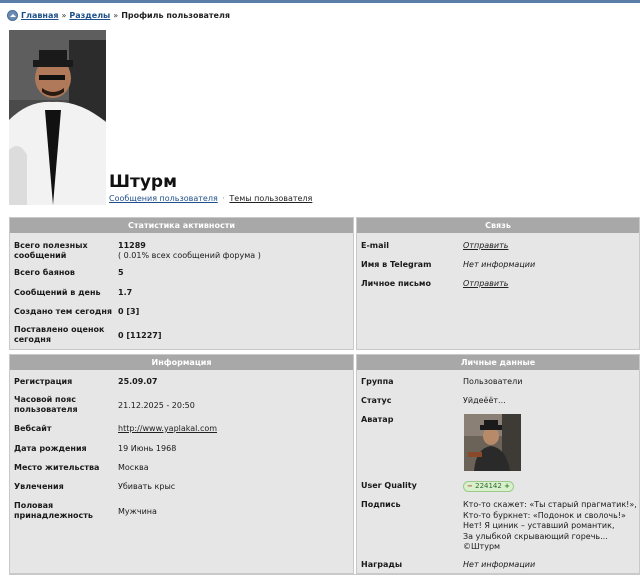  I want to click on stat-value: 1.7, so click(125, 292).